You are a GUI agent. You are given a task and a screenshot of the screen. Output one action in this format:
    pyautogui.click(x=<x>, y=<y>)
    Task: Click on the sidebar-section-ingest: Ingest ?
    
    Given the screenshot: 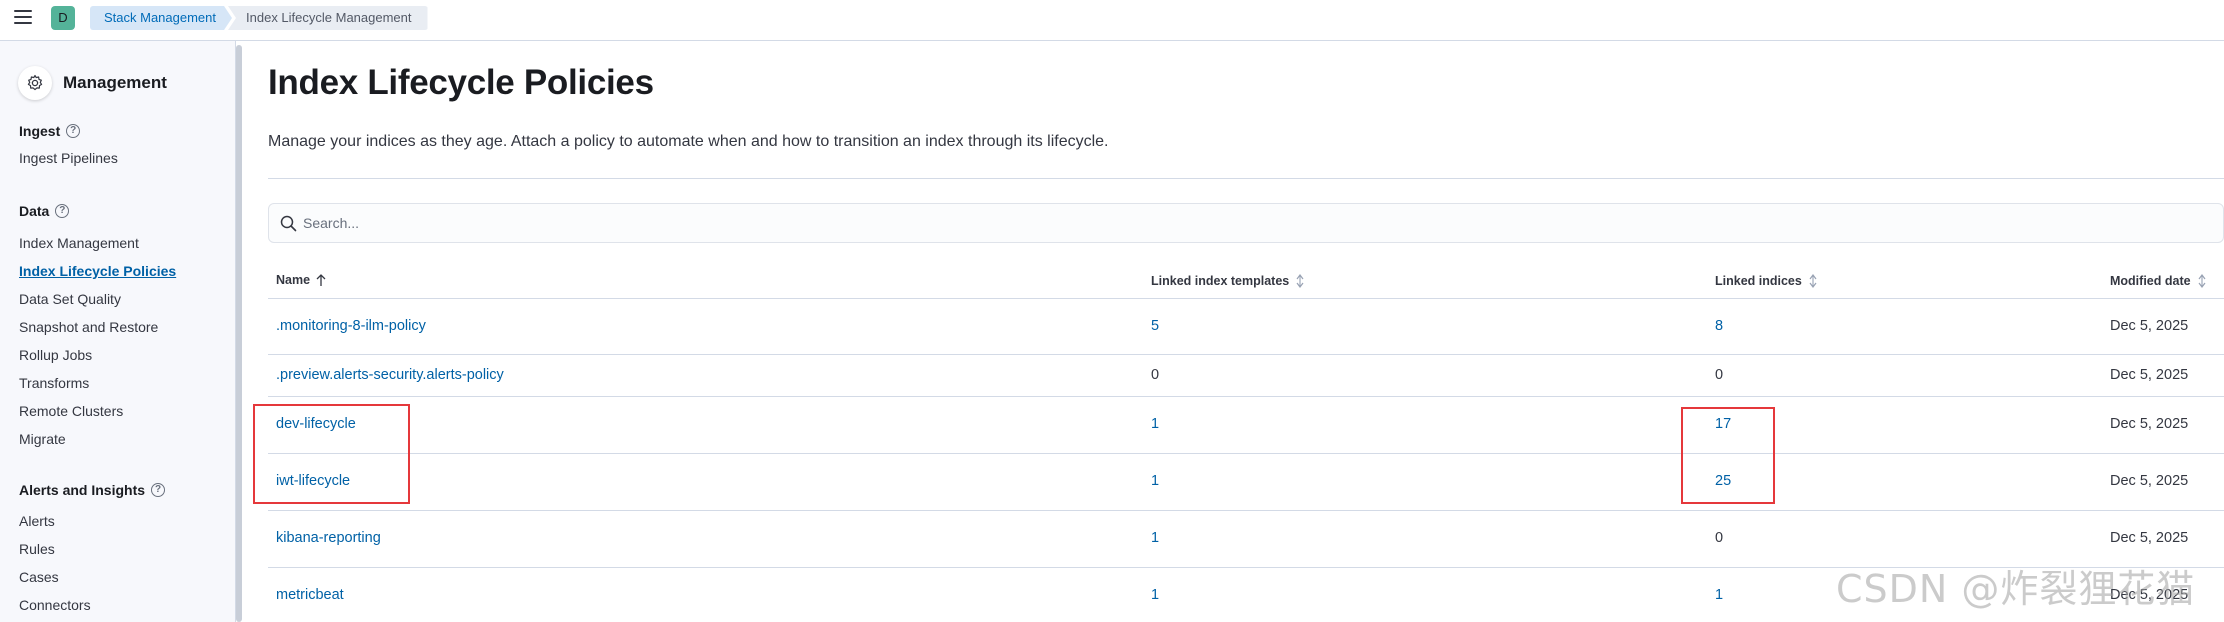 What is the action you would take?
    pyautogui.click(x=50, y=131)
    